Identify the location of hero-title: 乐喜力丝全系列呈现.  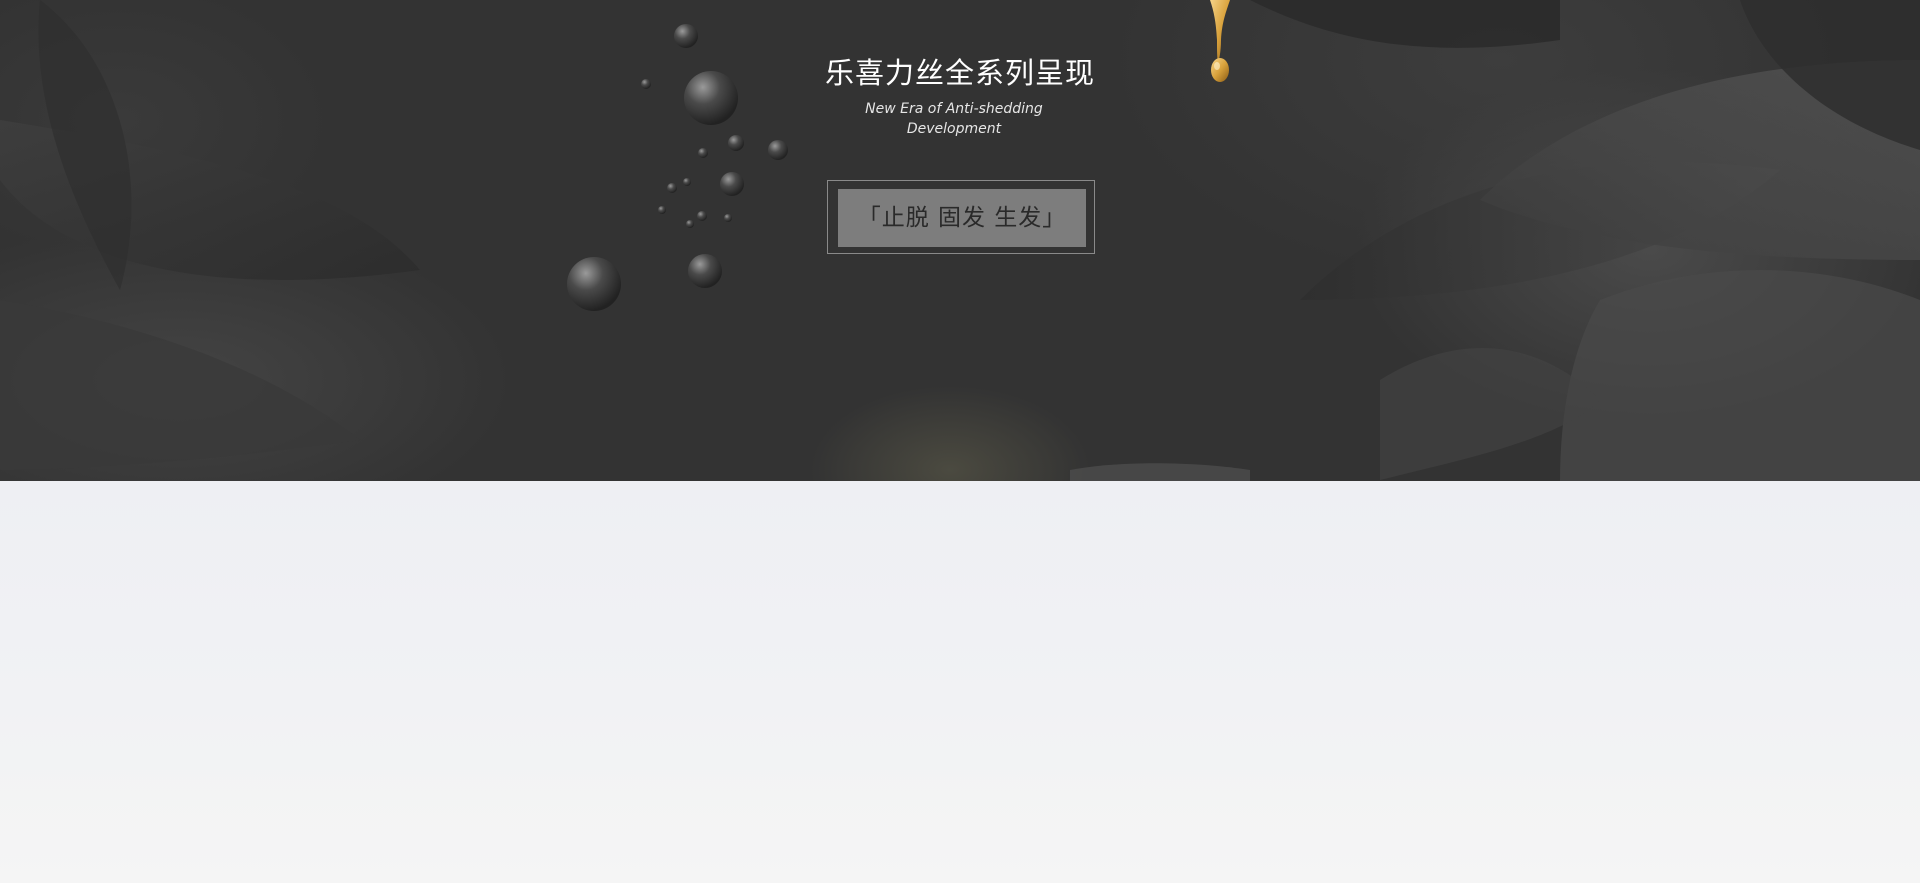
(959, 73).